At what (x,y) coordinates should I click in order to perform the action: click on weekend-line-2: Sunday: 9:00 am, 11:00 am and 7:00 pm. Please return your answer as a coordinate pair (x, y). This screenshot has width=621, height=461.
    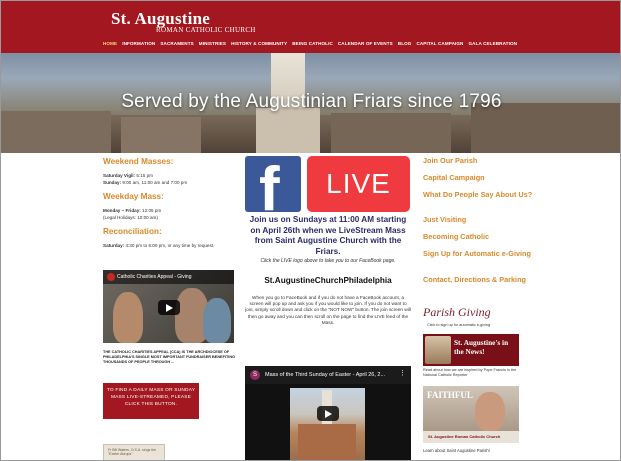
    Looking at the image, I should click on (171, 182).